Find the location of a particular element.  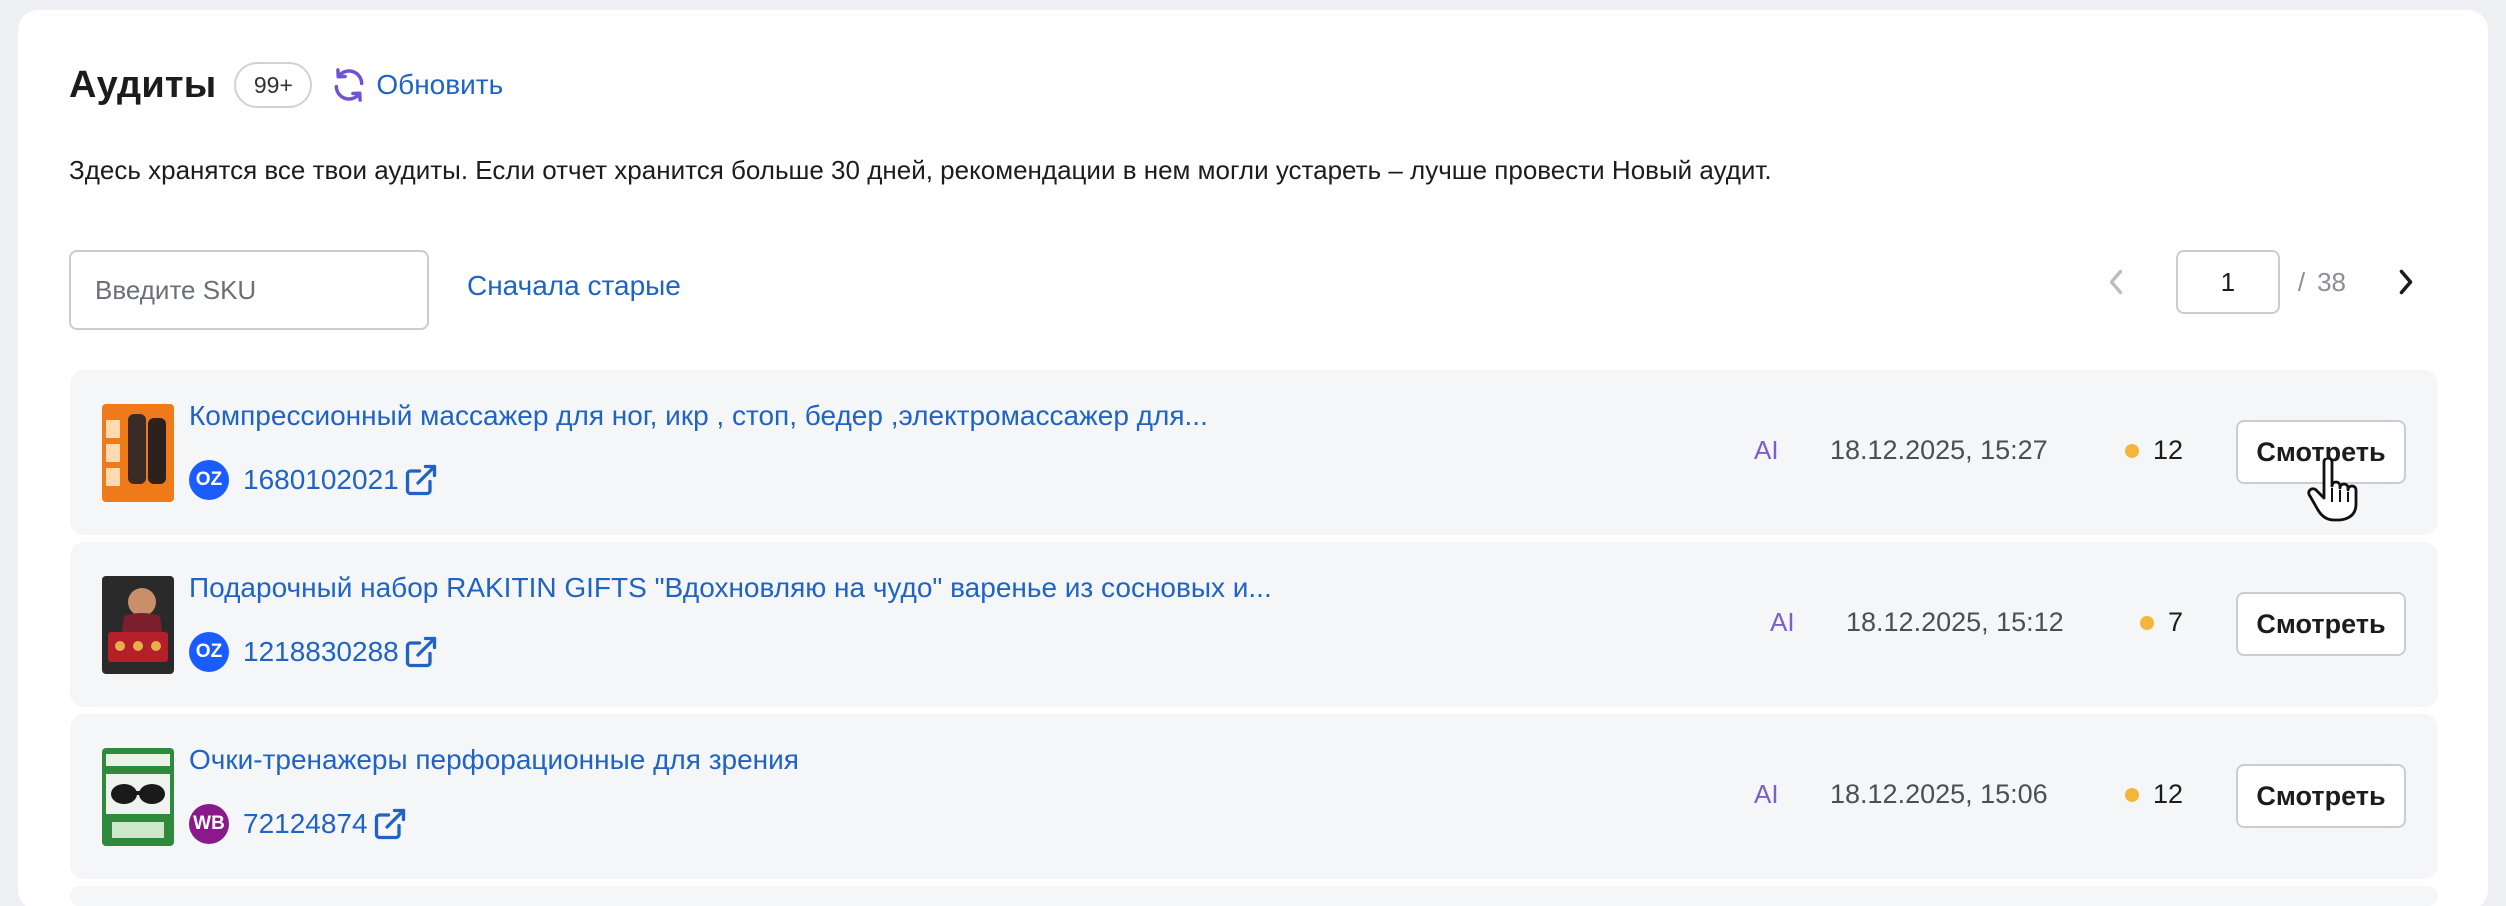

audits-count-badge: 99+ is located at coordinates (273, 85).